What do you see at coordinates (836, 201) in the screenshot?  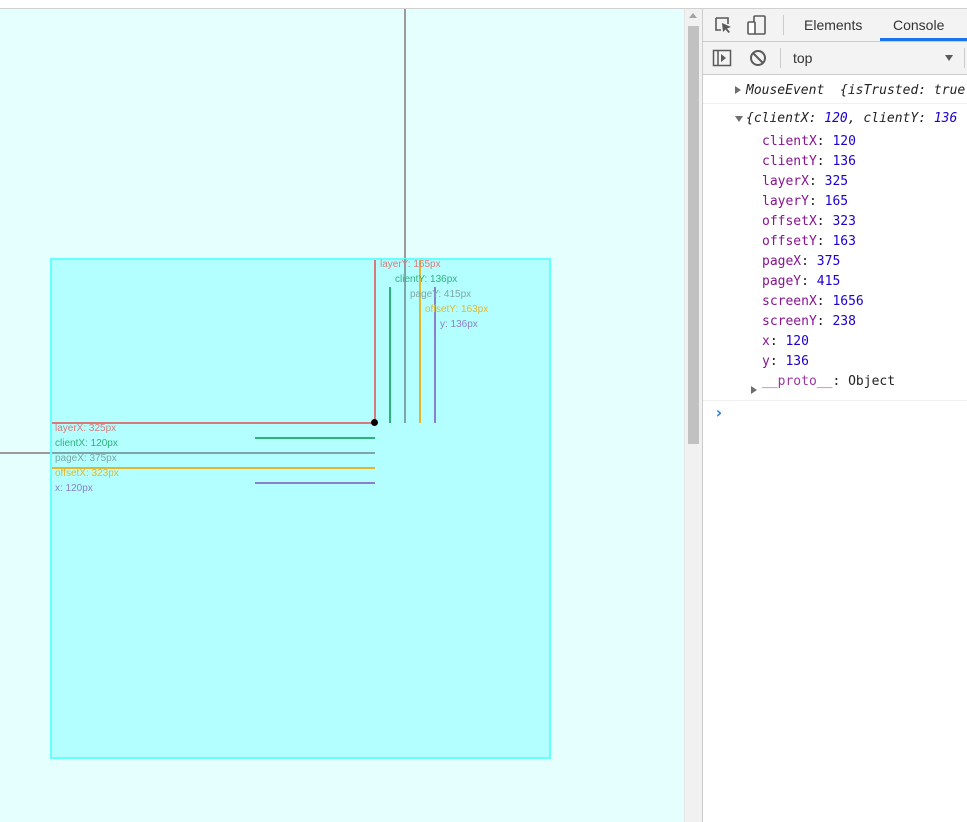 I see `property-value: 165` at bounding box center [836, 201].